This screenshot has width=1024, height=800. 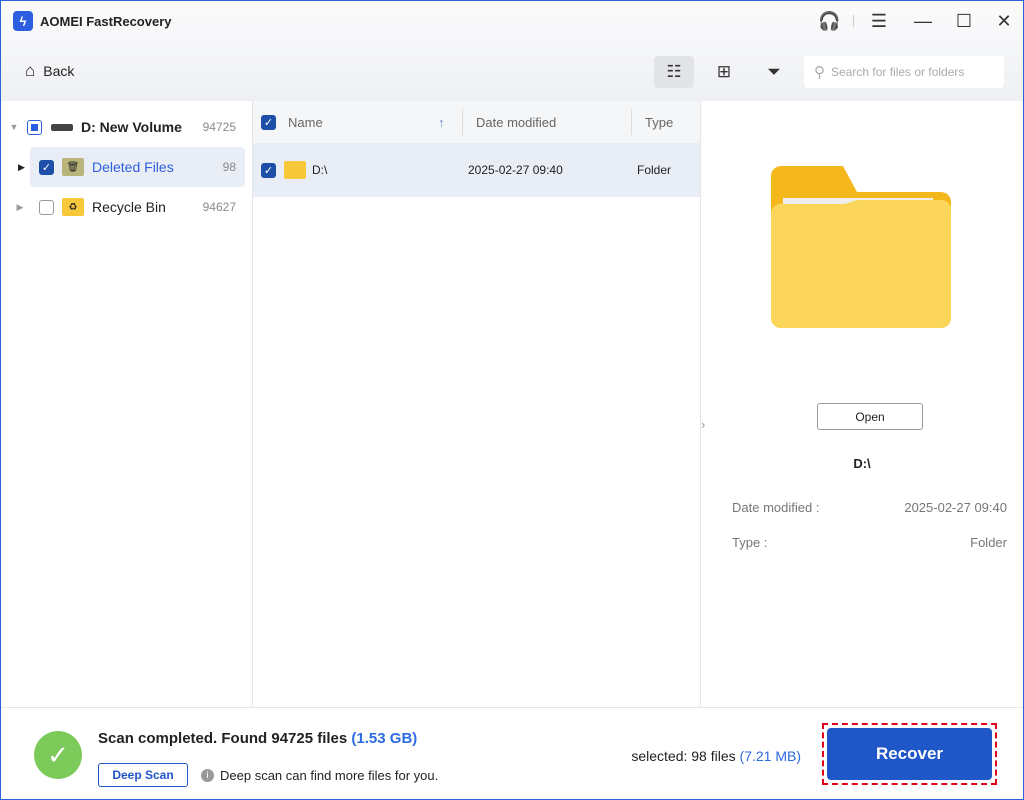 I want to click on deleted-files-checkbox: ✓, so click(x=46, y=167).